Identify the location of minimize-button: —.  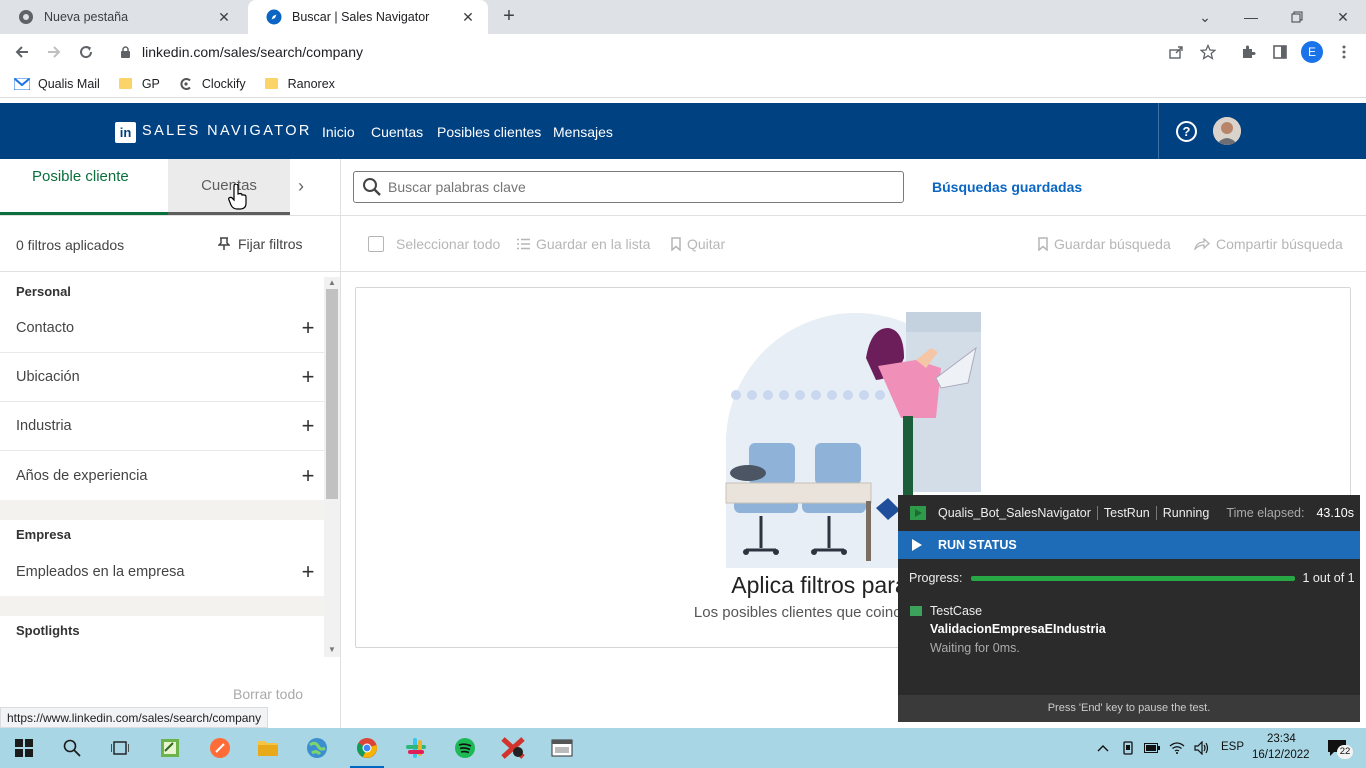
(1251, 17).